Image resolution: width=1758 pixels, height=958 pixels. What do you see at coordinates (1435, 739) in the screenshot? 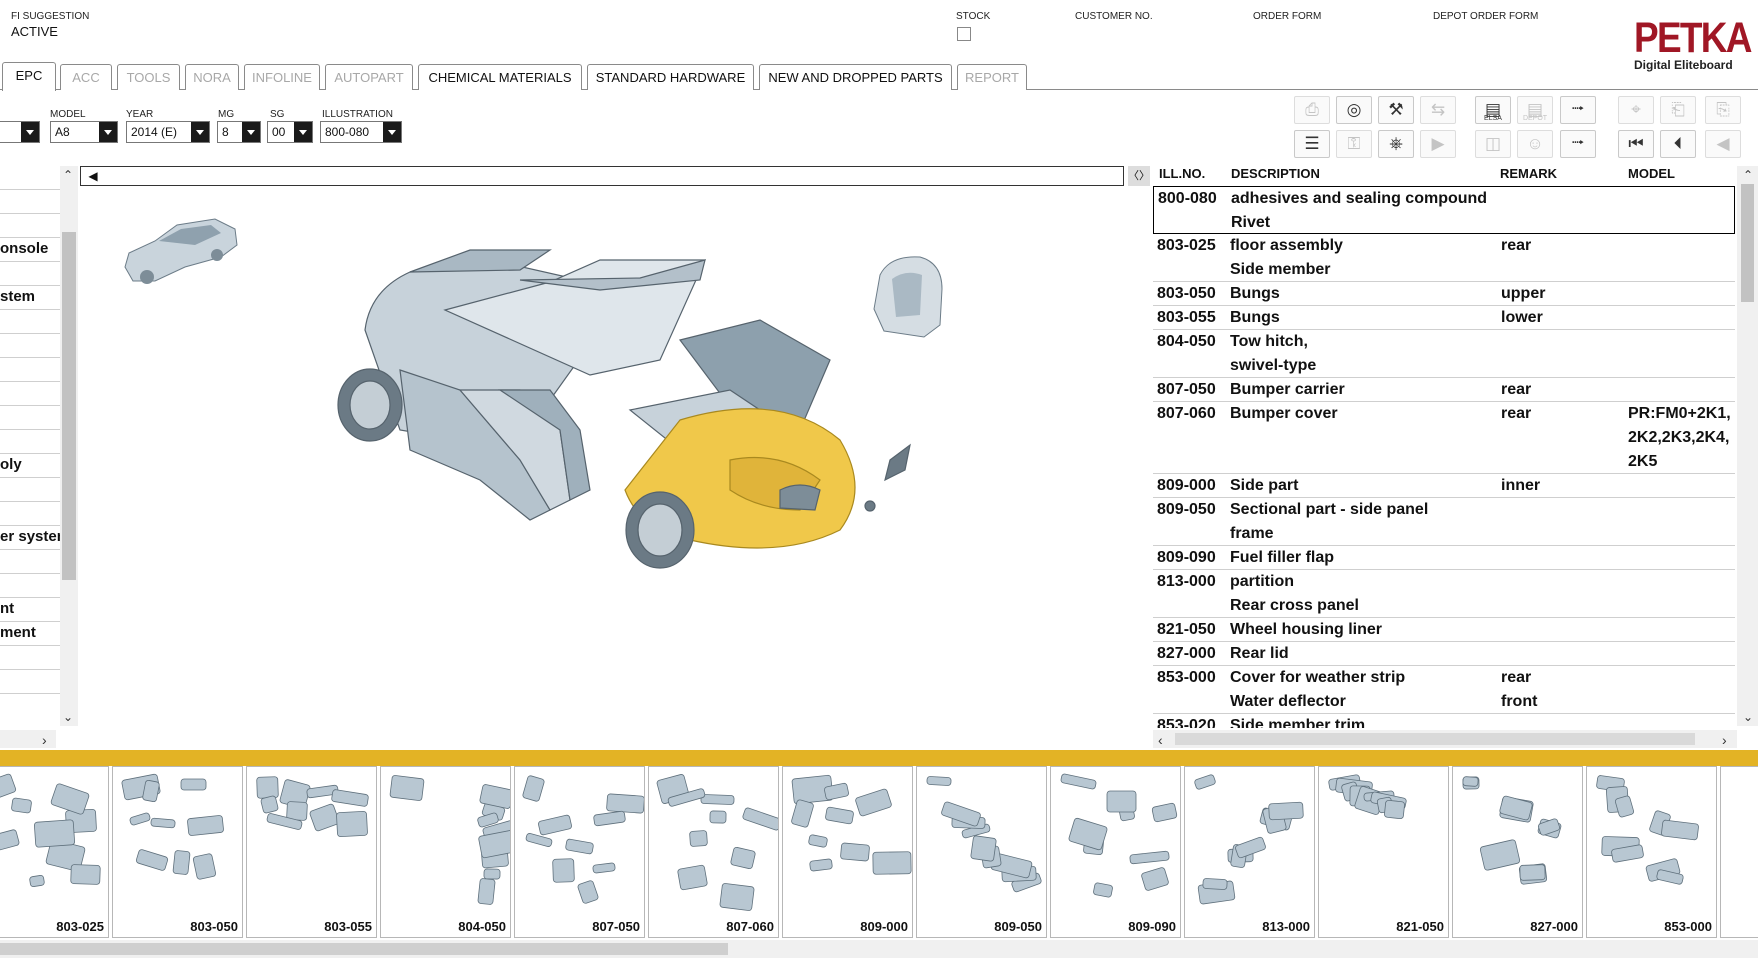
I see `table-hscroll-thumb` at bounding box center [1435, 739].